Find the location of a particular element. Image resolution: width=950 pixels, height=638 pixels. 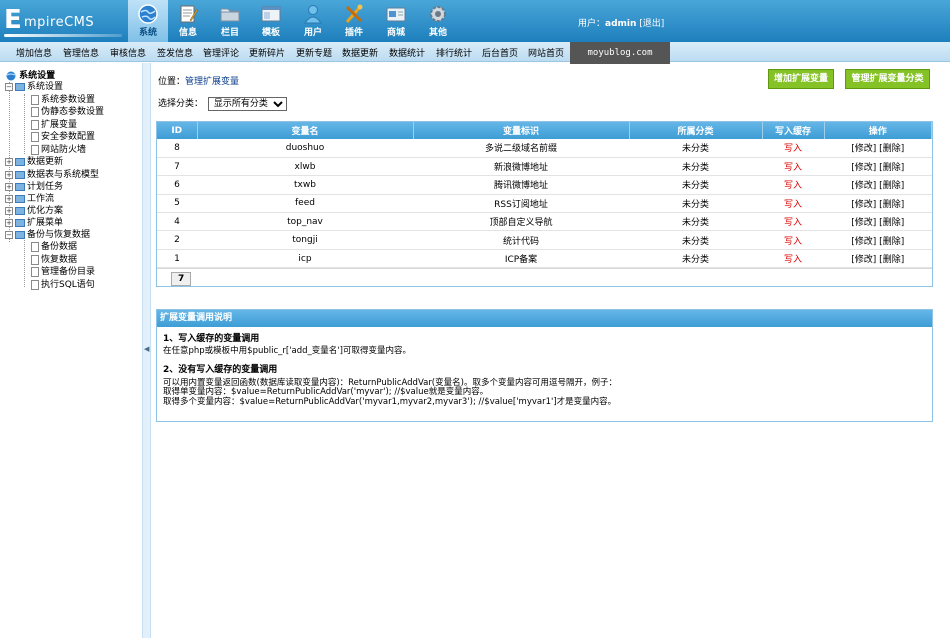

cell-id: 5 is located at coordinates (177, 204).